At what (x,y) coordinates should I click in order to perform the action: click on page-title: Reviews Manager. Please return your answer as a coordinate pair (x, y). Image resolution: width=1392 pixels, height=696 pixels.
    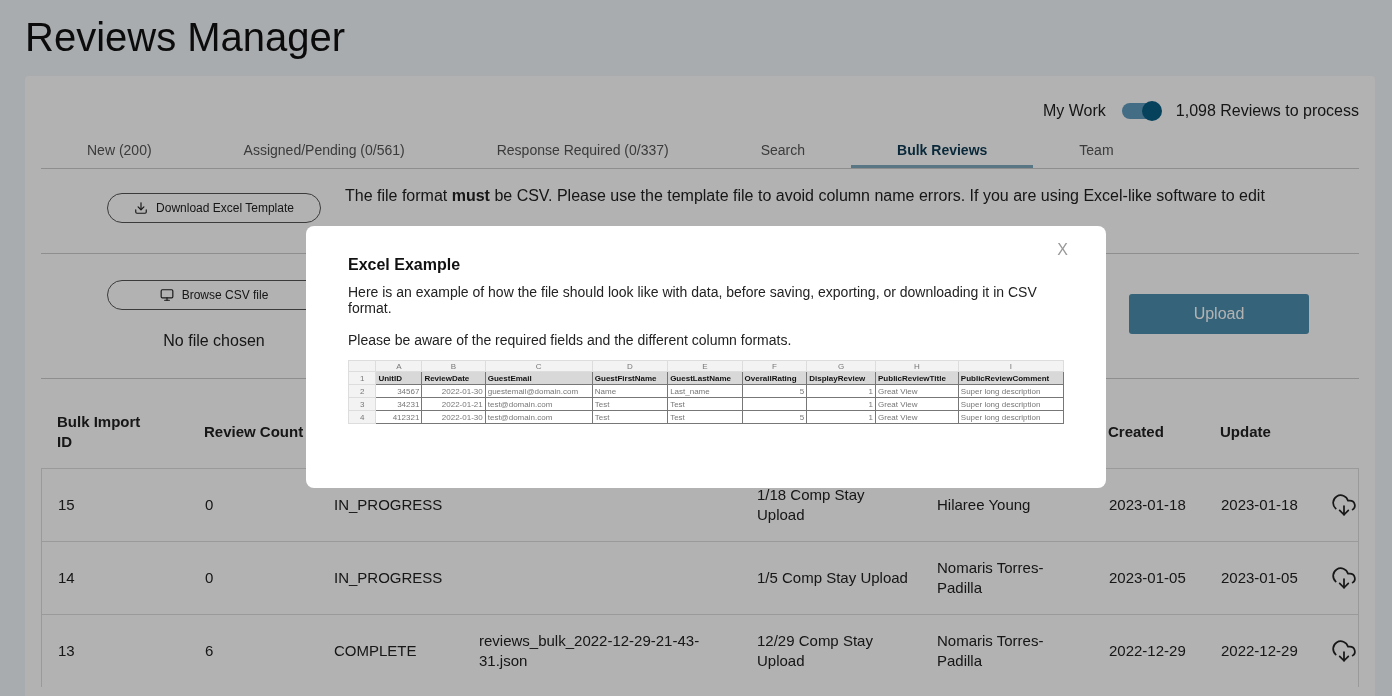
    Looking at the image, I should click on (186, 37).